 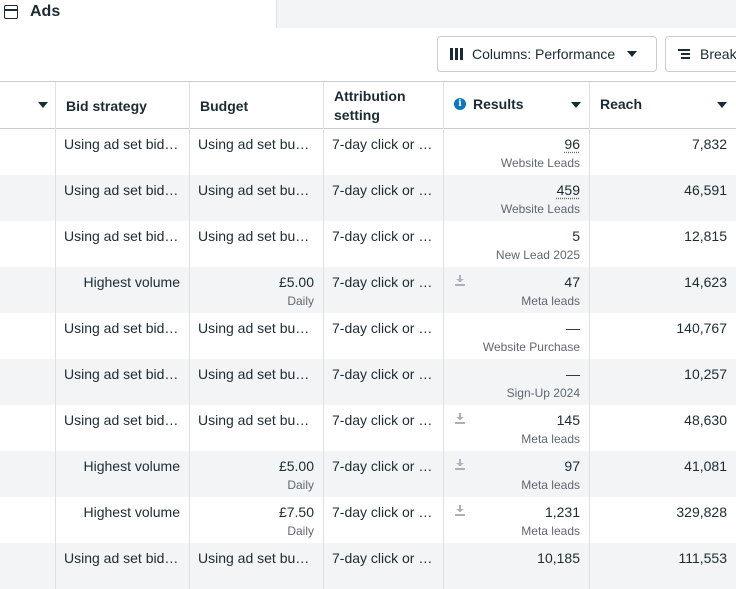 What do you see at coordinates (558, 558) in the screenshot?
I see `results-value: 10,185` at bounding box center [558, 558].